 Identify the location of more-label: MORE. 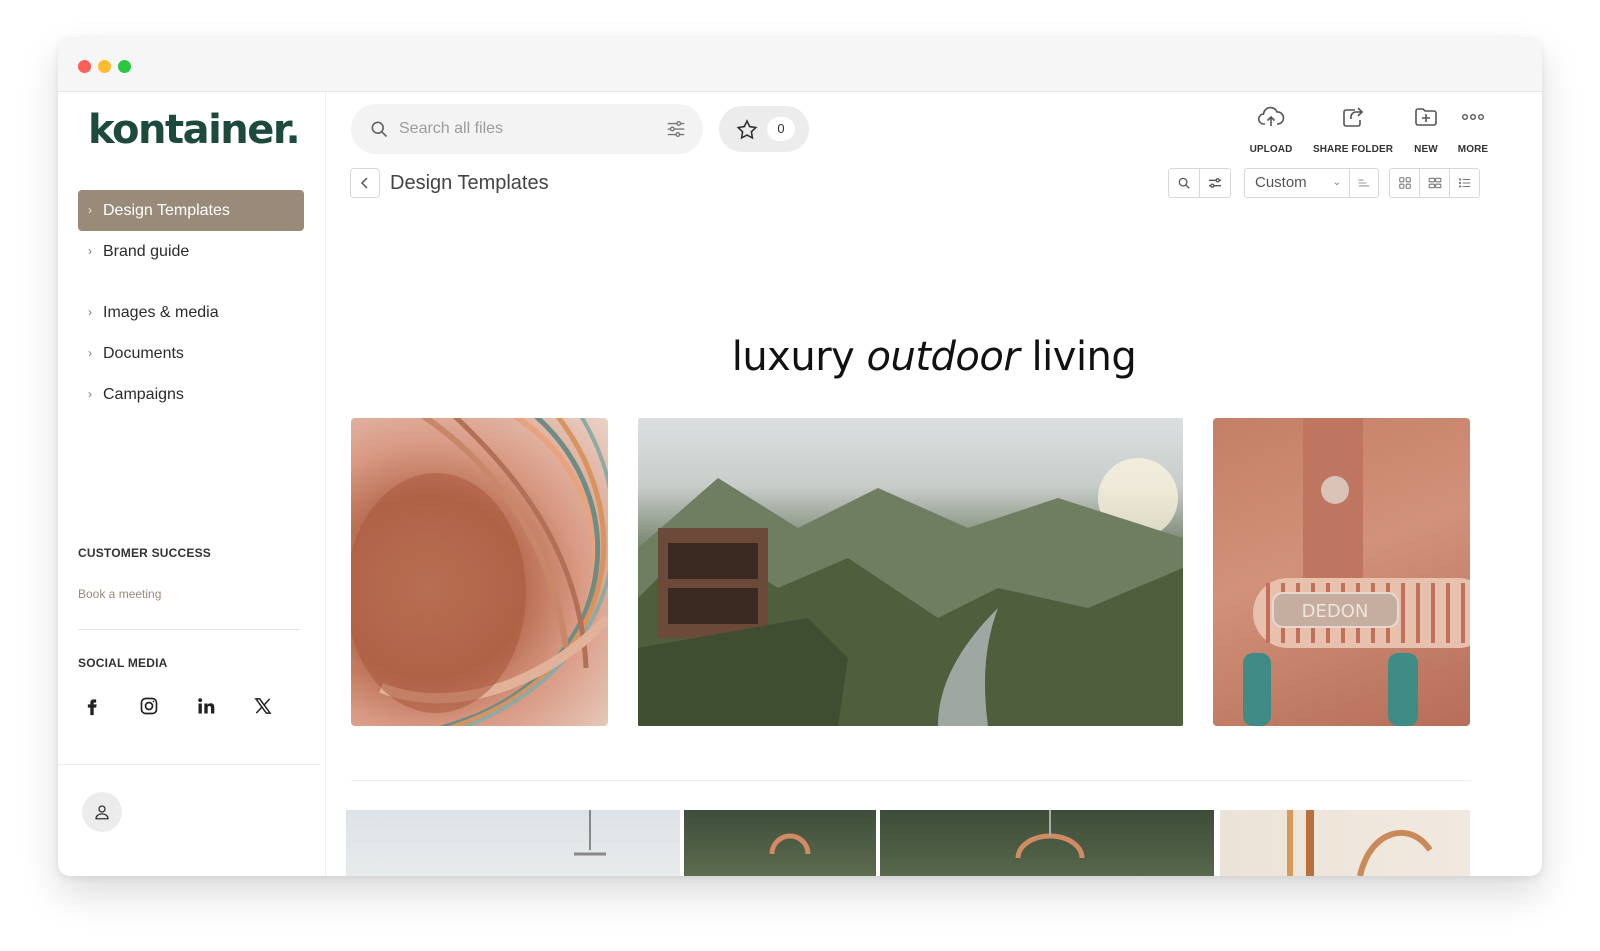
(1473, 149).